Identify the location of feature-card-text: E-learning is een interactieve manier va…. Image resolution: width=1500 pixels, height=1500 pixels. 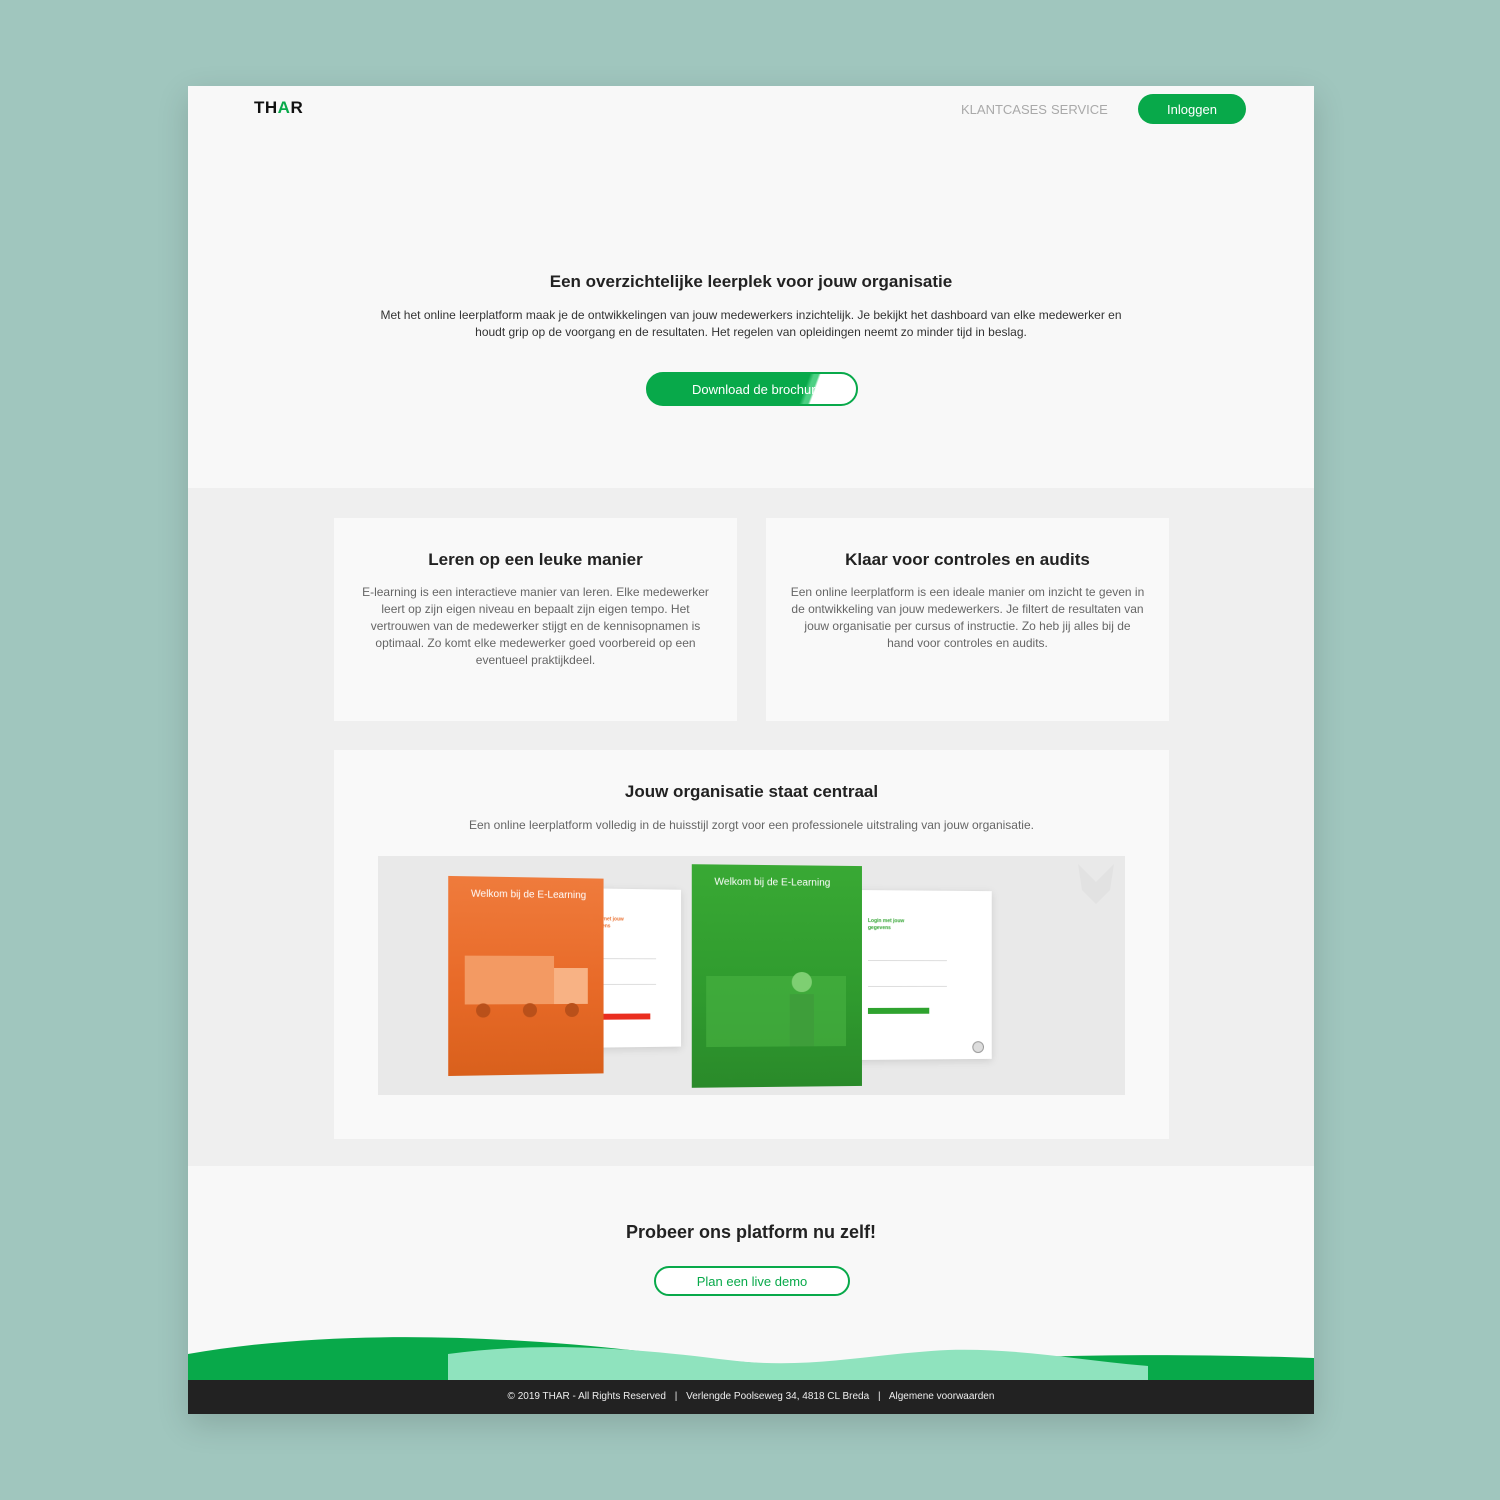
(535, 626).